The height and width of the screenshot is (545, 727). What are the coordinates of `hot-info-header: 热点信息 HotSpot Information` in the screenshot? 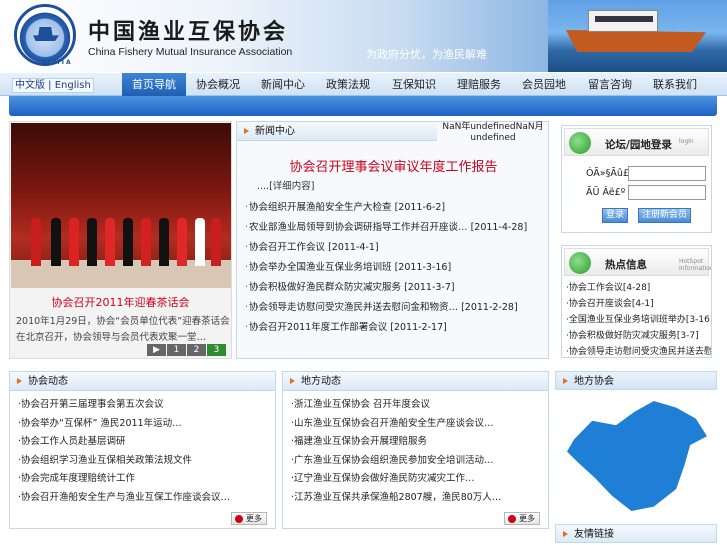 It's located at (638, 262).